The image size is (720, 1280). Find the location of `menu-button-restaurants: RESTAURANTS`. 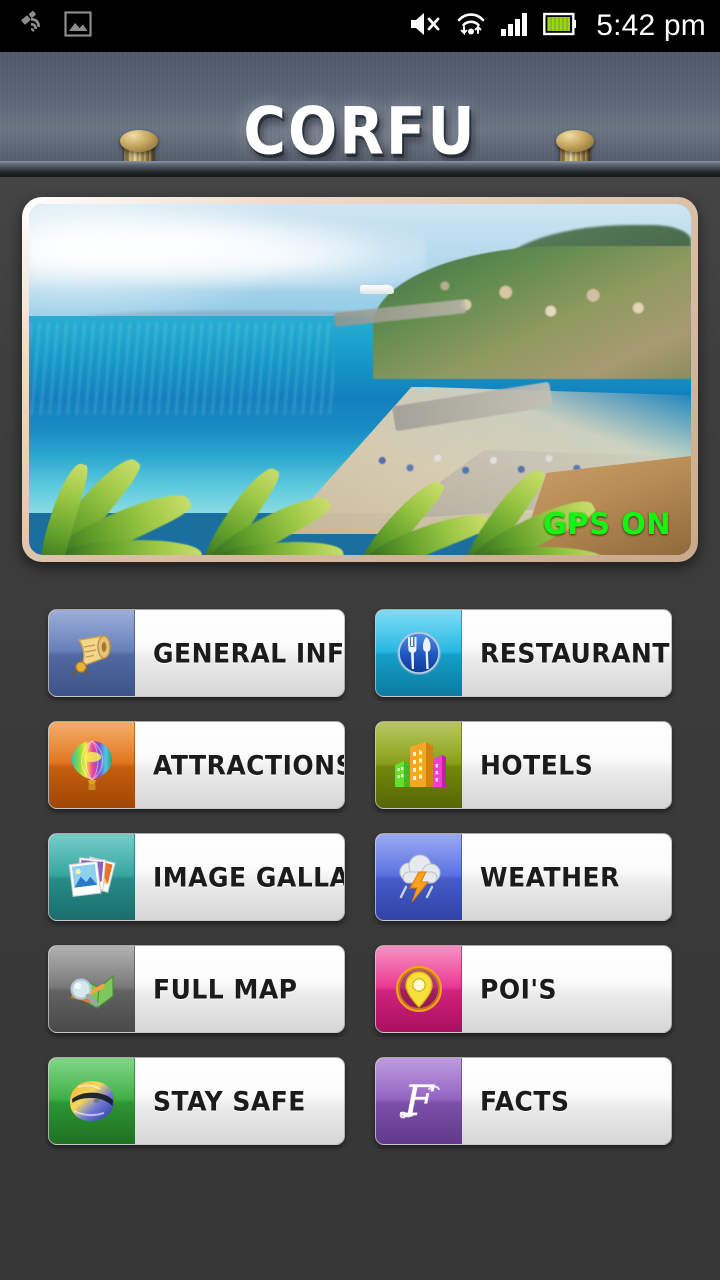

menu-button-restaurants: RESTAURANTS is located at coordinates (523, 653).